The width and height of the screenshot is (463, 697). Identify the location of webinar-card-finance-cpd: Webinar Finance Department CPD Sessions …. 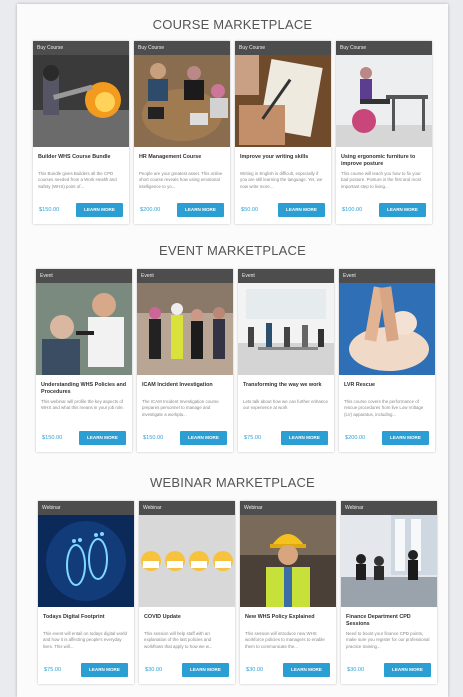
(389, 592).